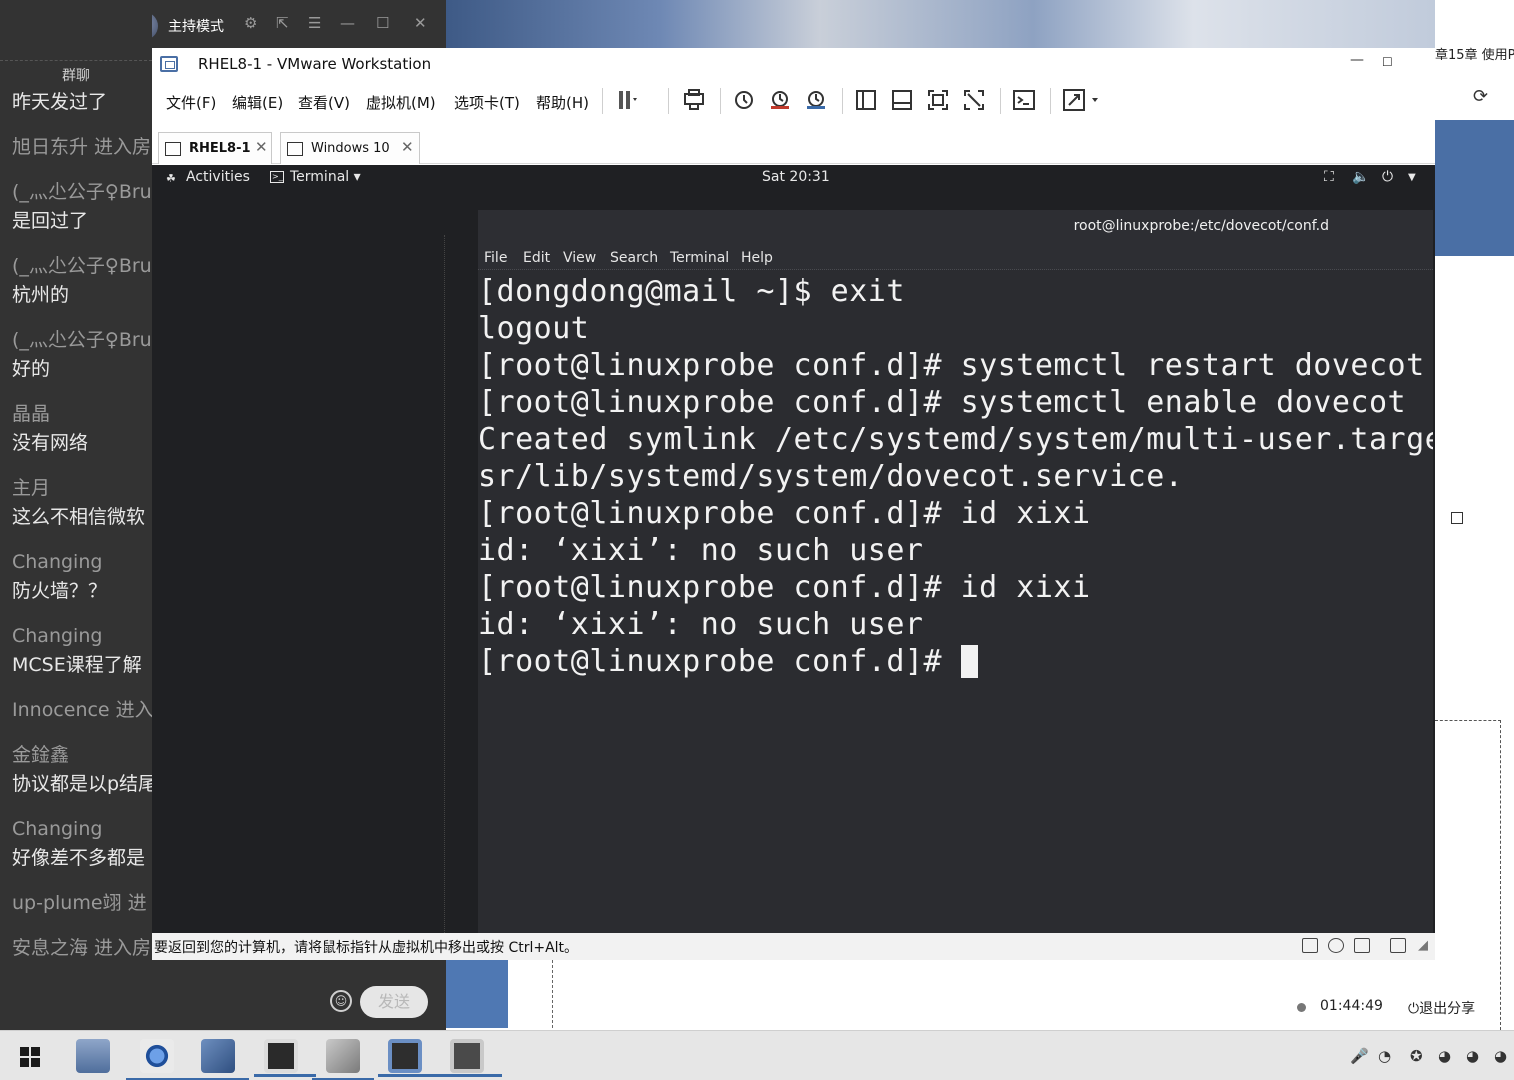 Image resolution: width=1514 pixels, height=1080 pixels. Describe the element at coordinates (1329, 177) in the screenshot. I see `network-icon: ⛶` at that location.